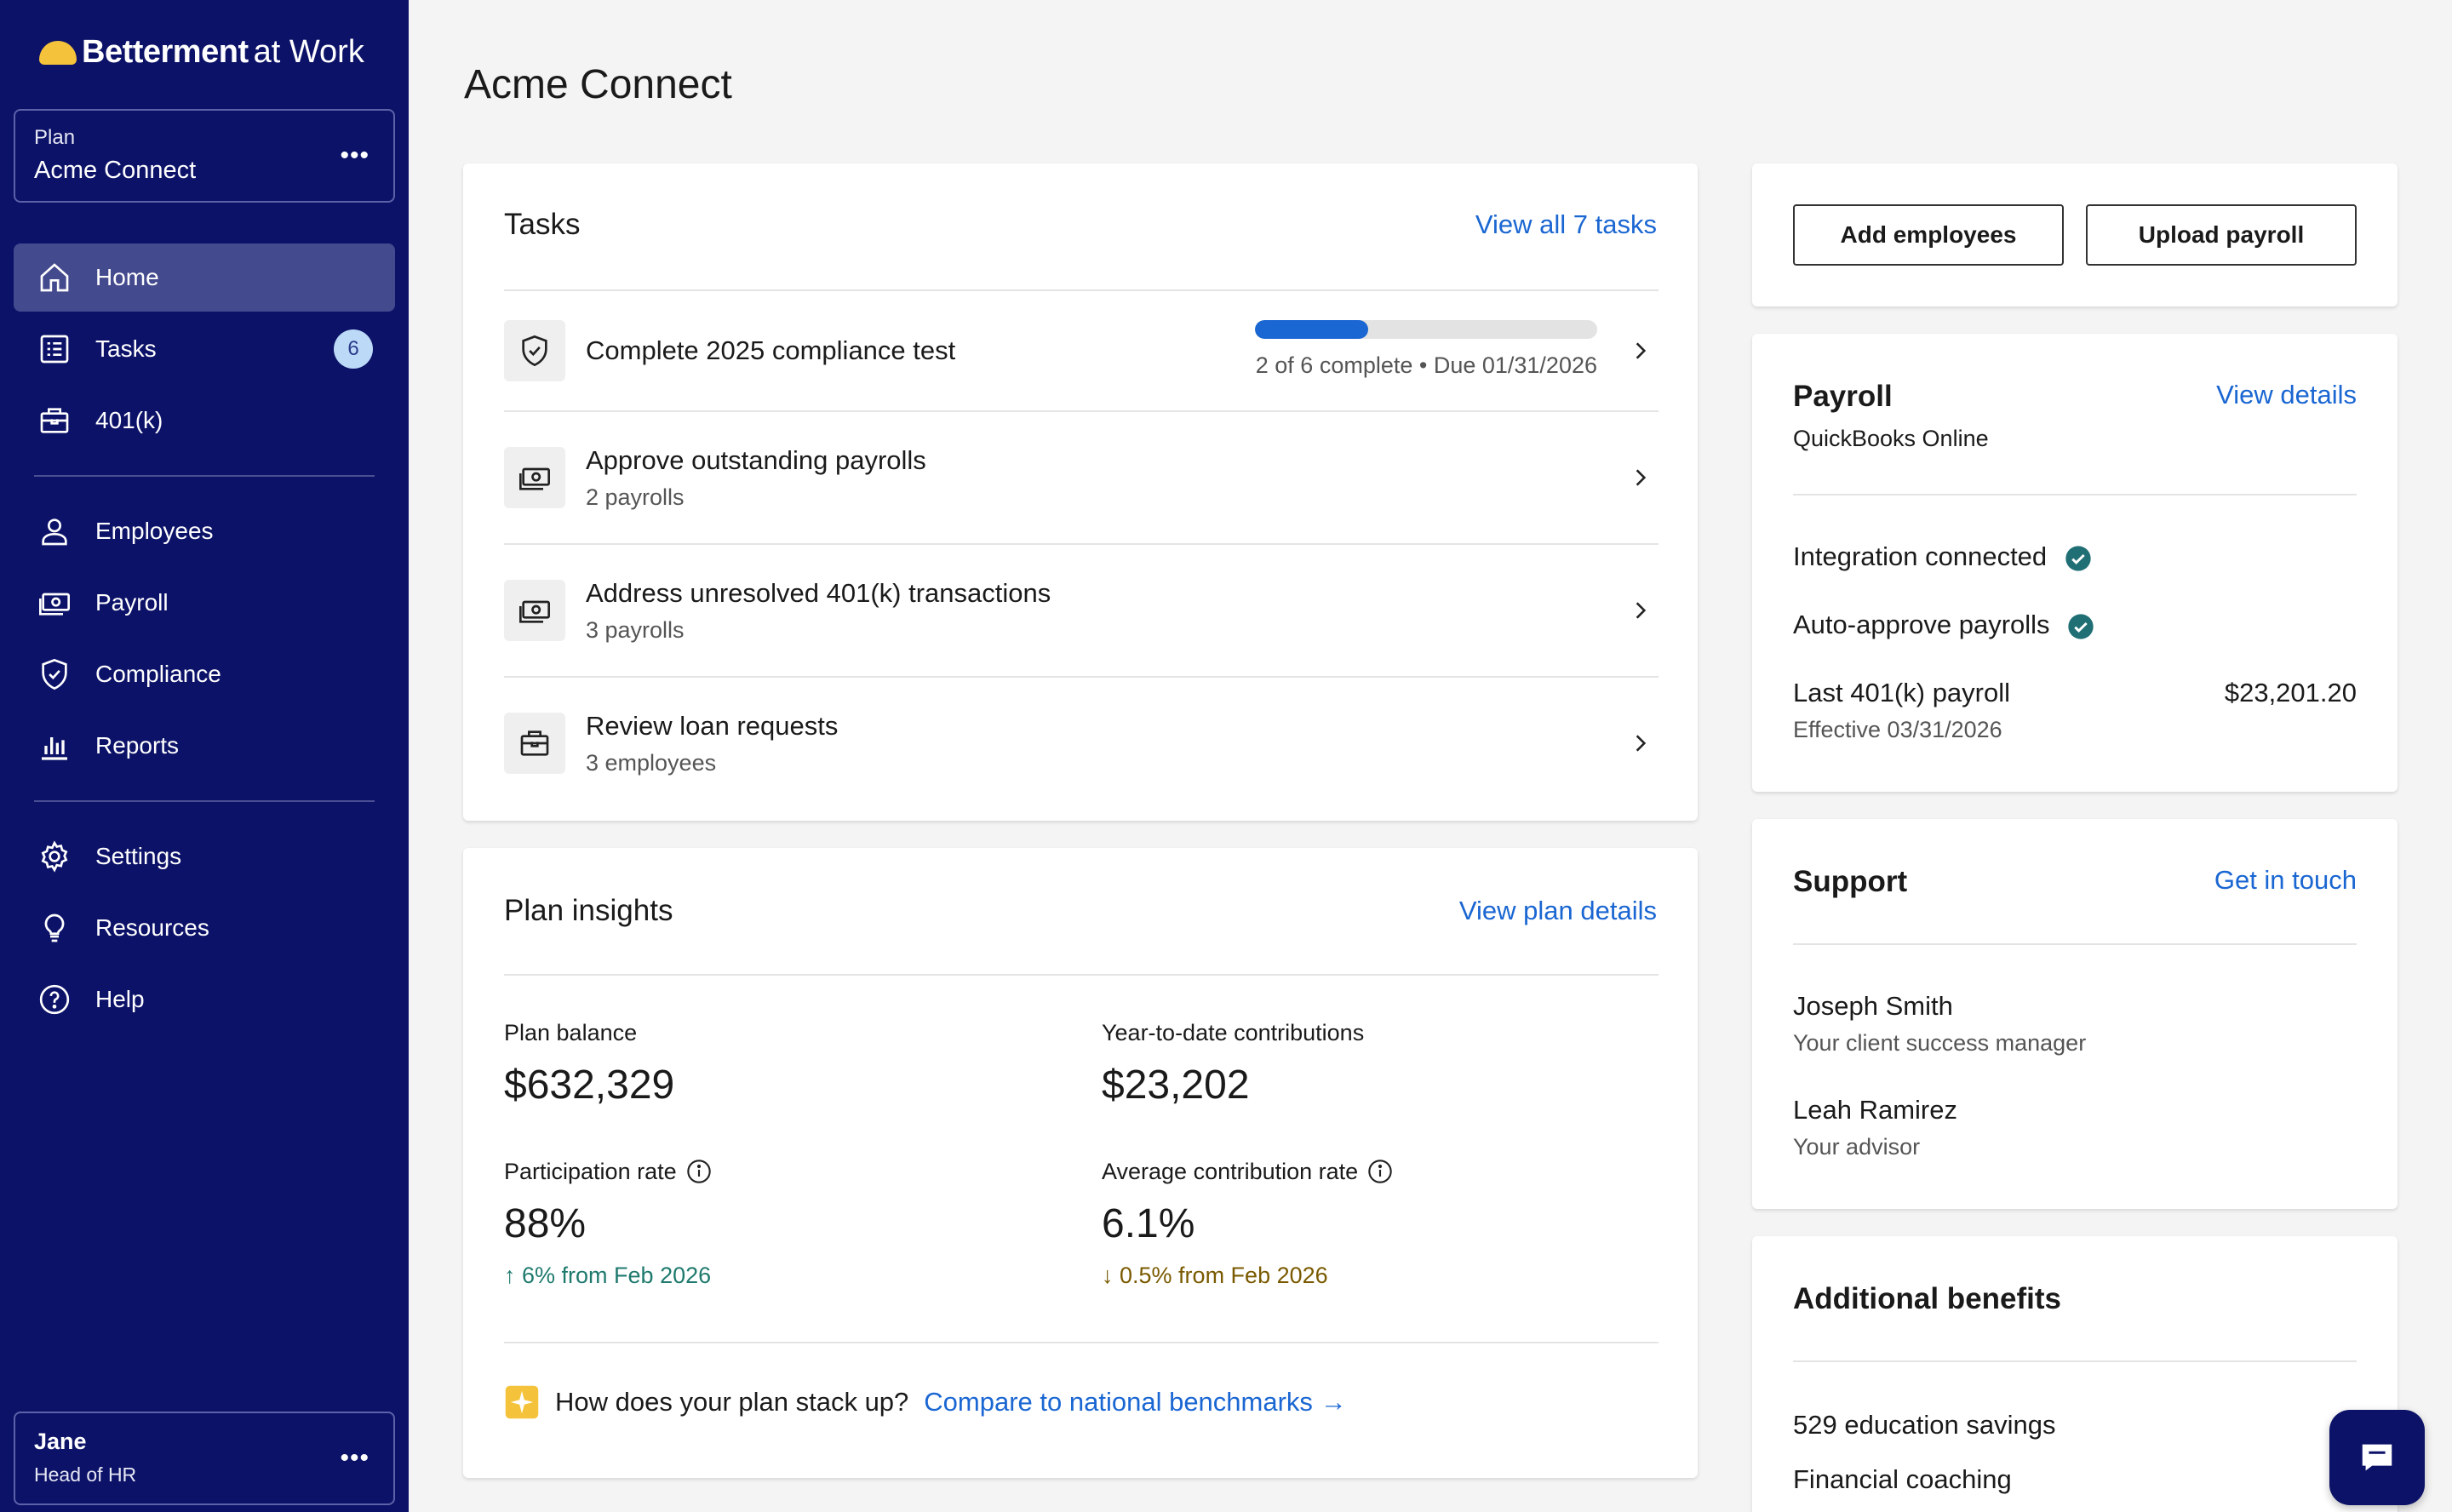  I want to click on tertiary-nav: Settings Resources Help, so click(204, 929).